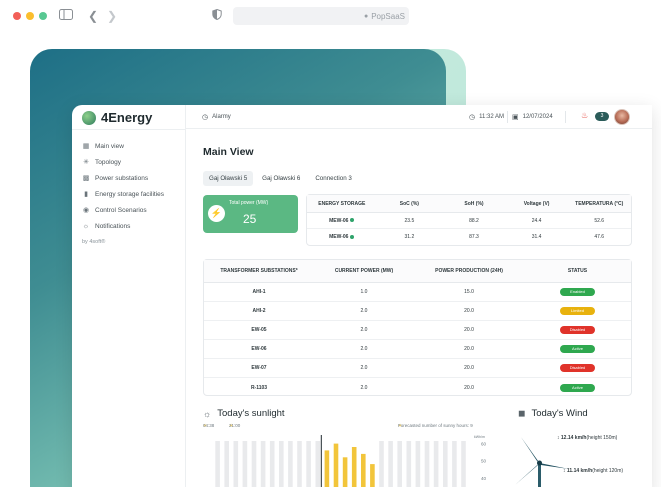 This screenshot has height=487, width=661. What do you see at coordinates (249, 203) in the screenshot?
I see `total-power-label: Total power (MW)` at bounding box center [249, 203].